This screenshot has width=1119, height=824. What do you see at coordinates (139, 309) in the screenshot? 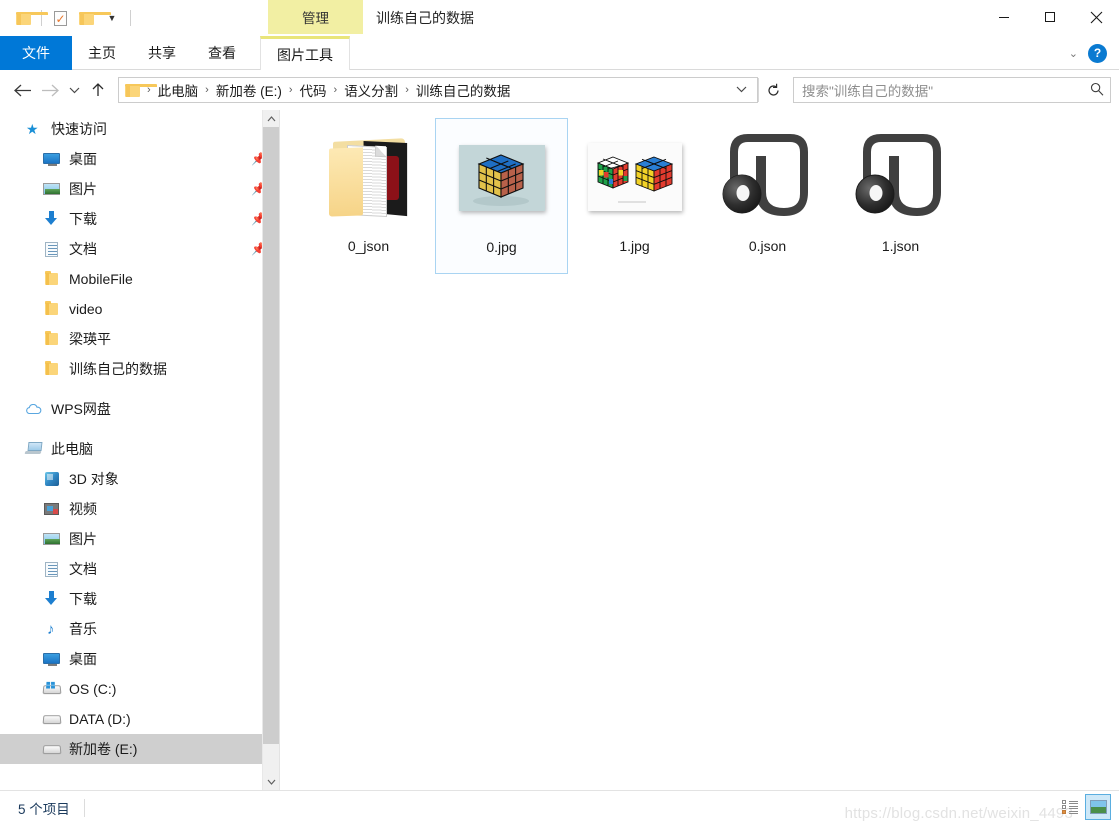
I see `sidebar-item-video: video` at bounding box center [139, 309].